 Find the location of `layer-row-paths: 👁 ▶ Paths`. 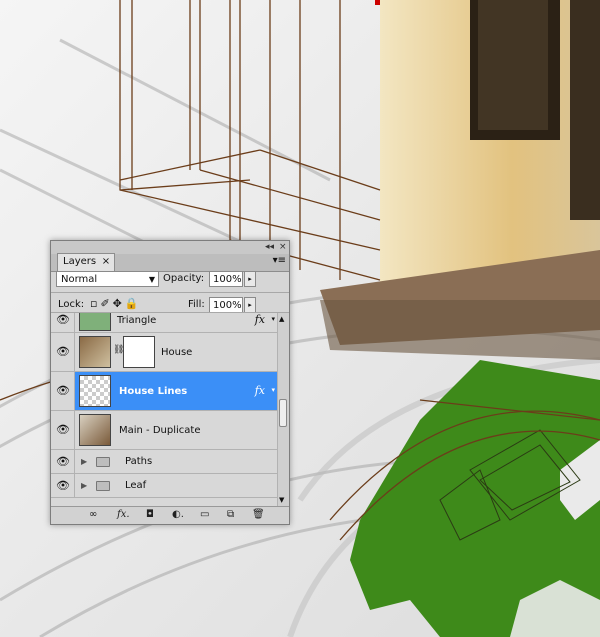

layer-row-paths: 👁 ▶ Paths is located at coordinates (164, 462).